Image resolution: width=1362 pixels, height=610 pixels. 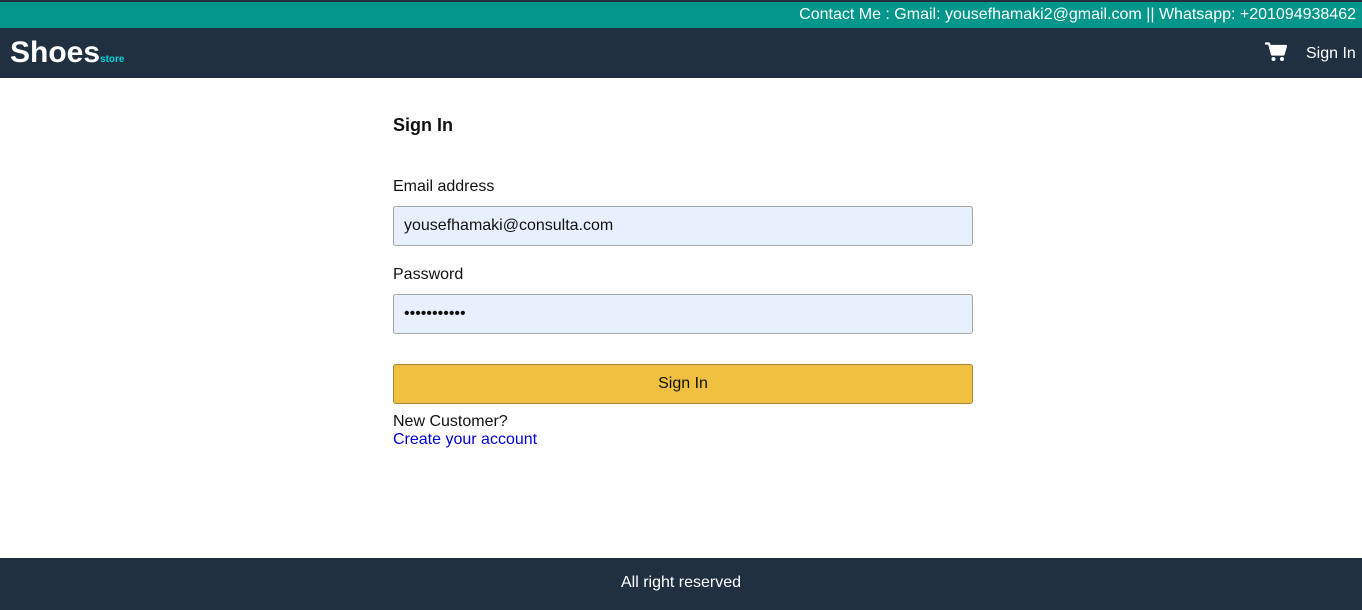 What do you see at coordinates (55, 52) in the screenshot?
I see `brand-name: Shoes` at bounding box center [55, 52].